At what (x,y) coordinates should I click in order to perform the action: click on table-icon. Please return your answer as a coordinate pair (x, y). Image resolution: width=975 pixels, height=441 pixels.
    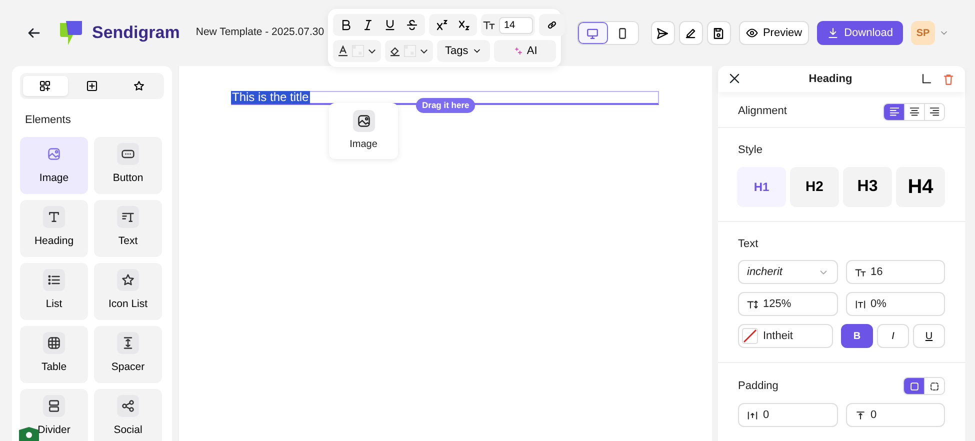
    Looking at the image, I should click on (54, 343).